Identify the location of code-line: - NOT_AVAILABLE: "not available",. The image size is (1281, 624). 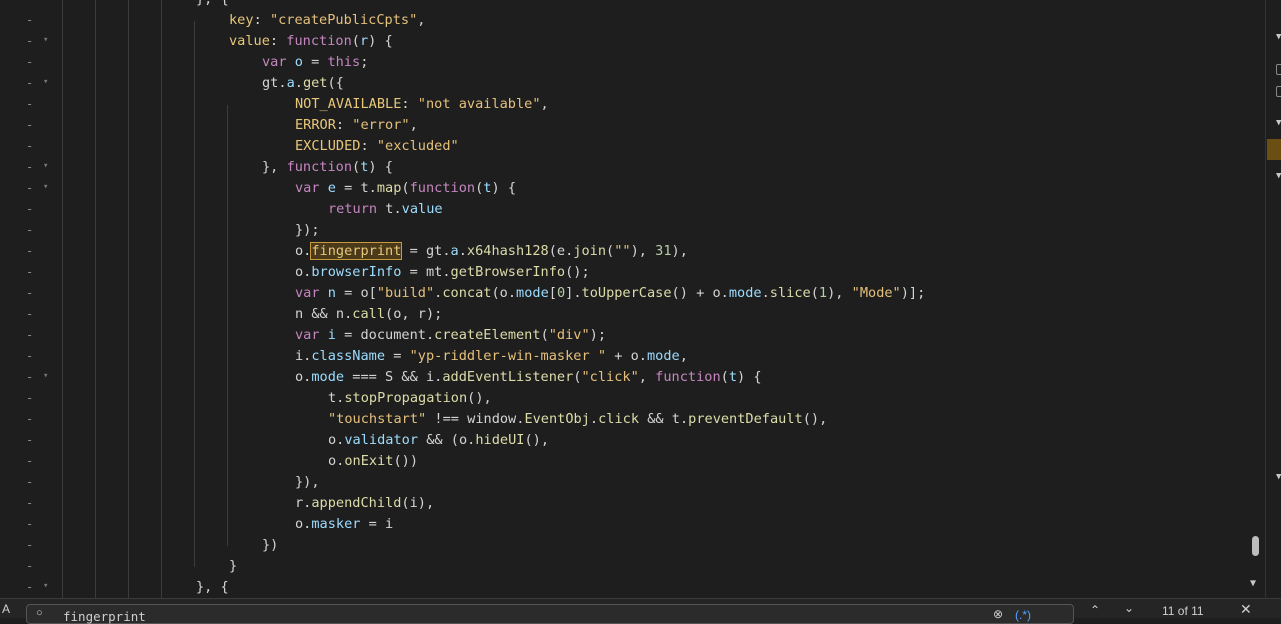
(632, 104).